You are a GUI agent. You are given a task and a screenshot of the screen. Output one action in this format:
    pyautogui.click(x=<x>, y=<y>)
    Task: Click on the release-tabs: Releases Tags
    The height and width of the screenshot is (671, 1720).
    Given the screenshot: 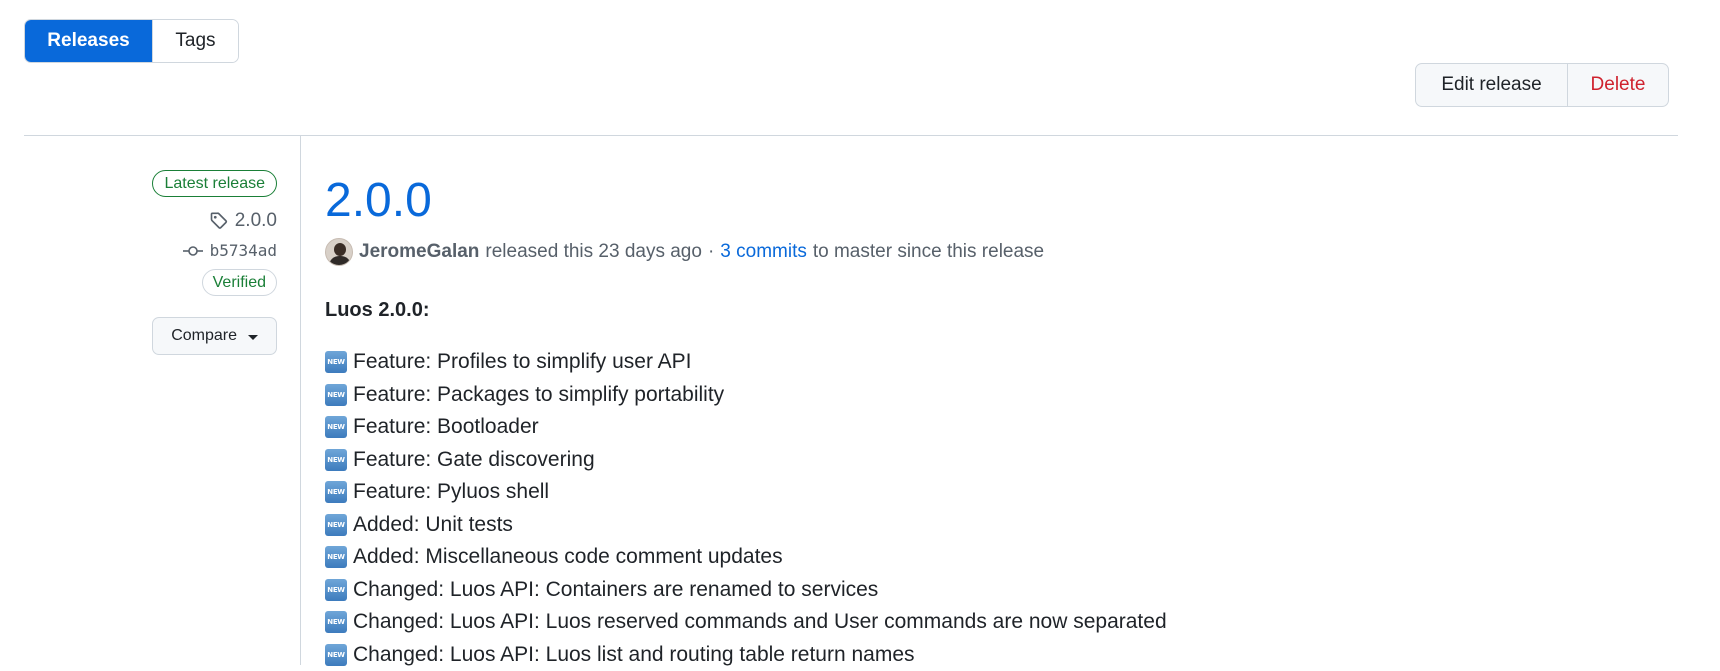 What is the action you would take?
    pyautogui.click(x=131, y=41)
    